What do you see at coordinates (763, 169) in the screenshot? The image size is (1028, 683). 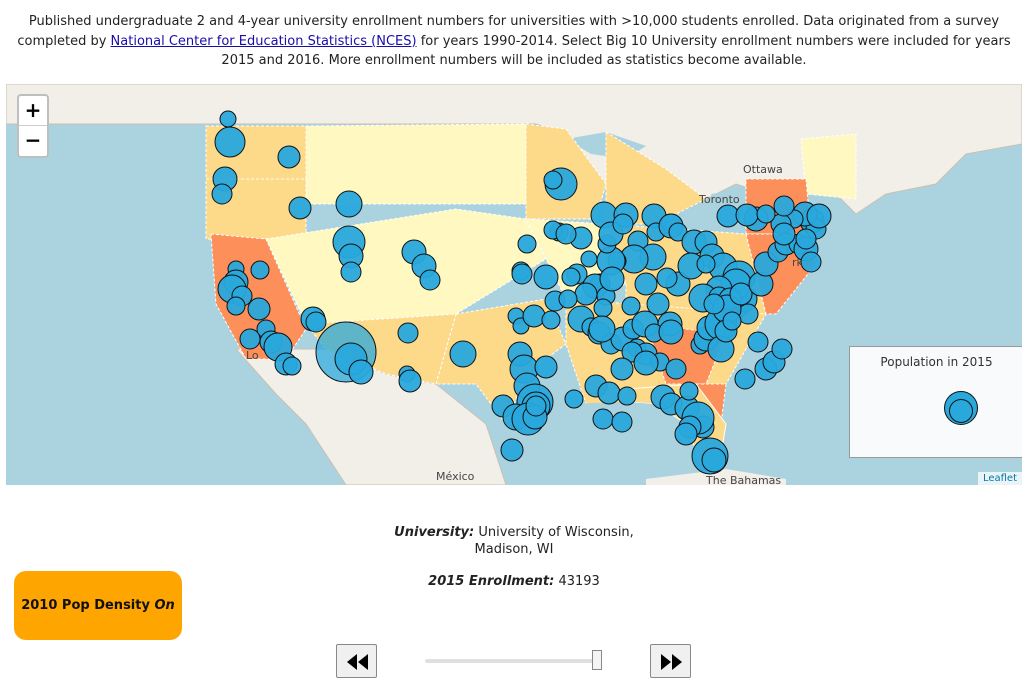 I see `label-ottawa: Ottawa` at bounding box center [763, 169].